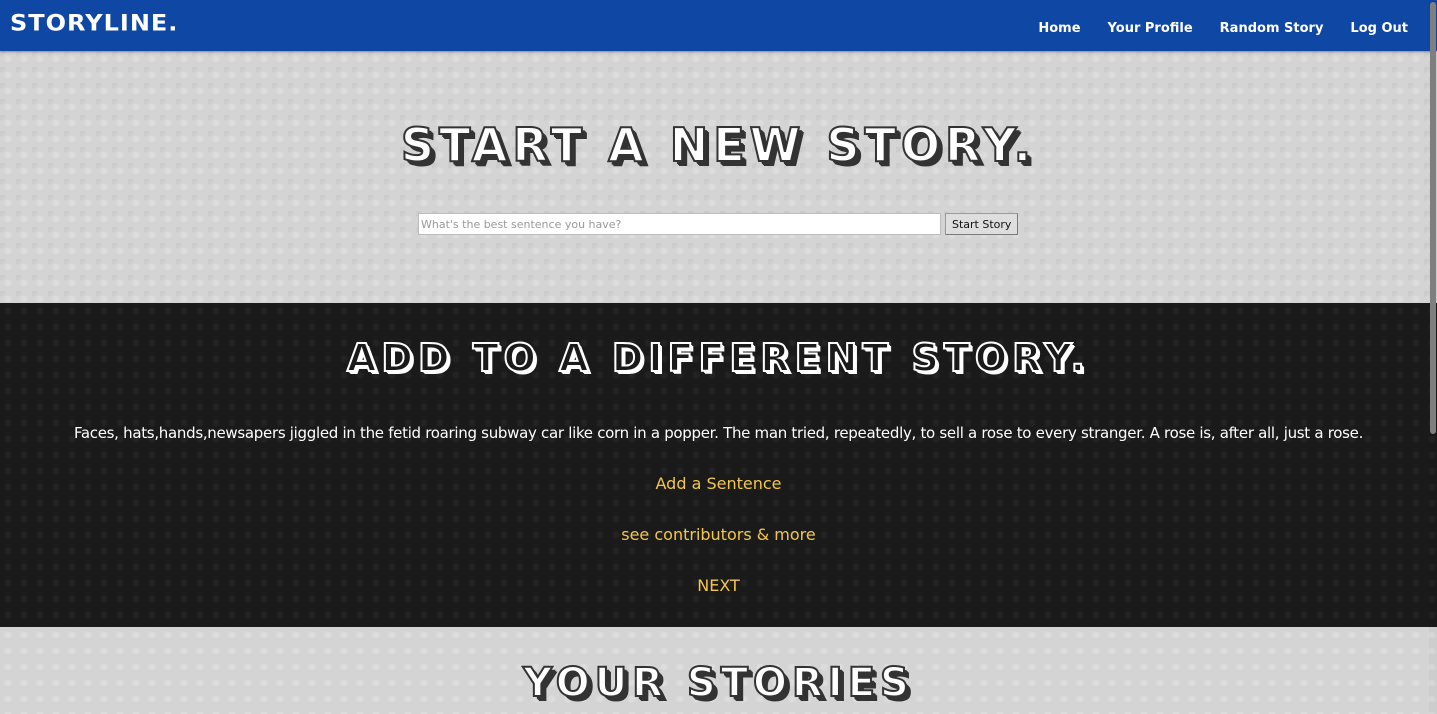  I want to click on add-to-story-heading: ADD TO A DIFFERENT STORY., so click(718, 358).